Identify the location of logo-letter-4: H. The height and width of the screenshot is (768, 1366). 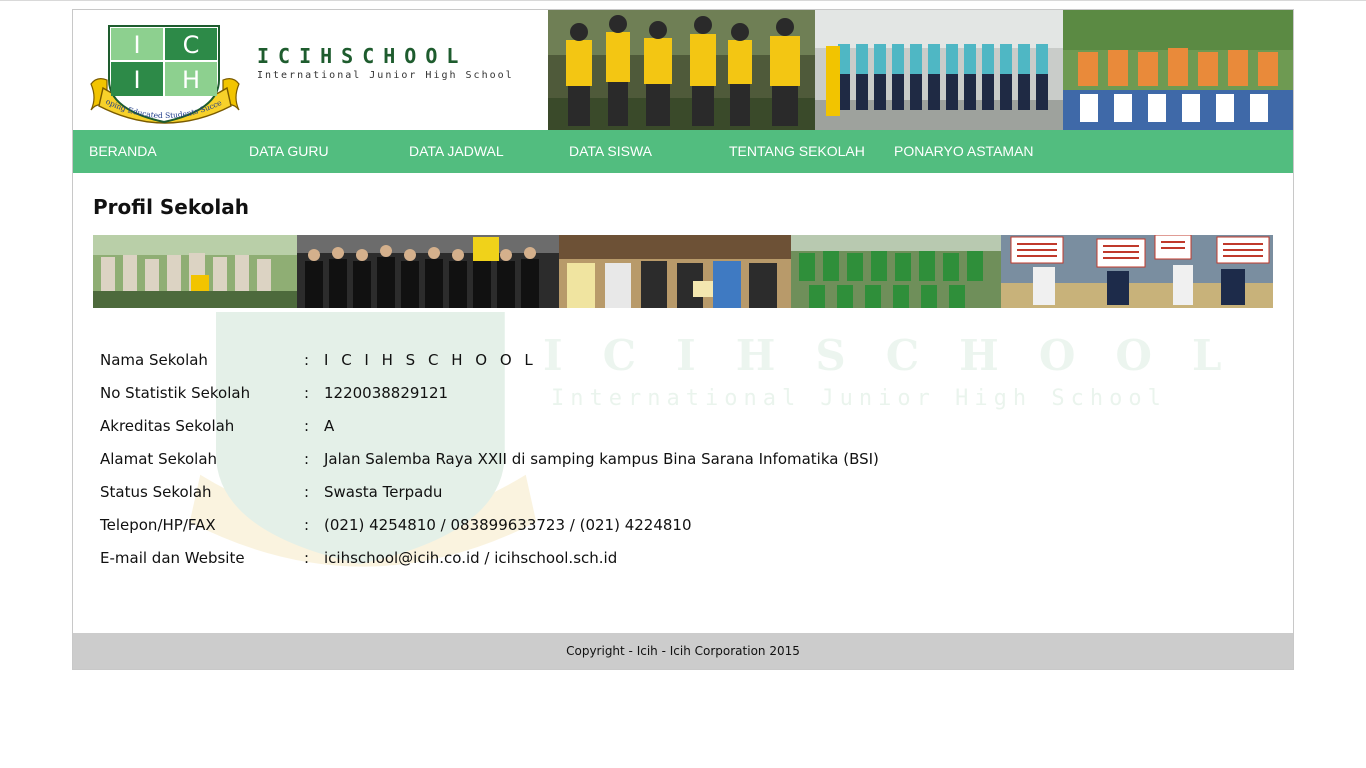
(191, 80).